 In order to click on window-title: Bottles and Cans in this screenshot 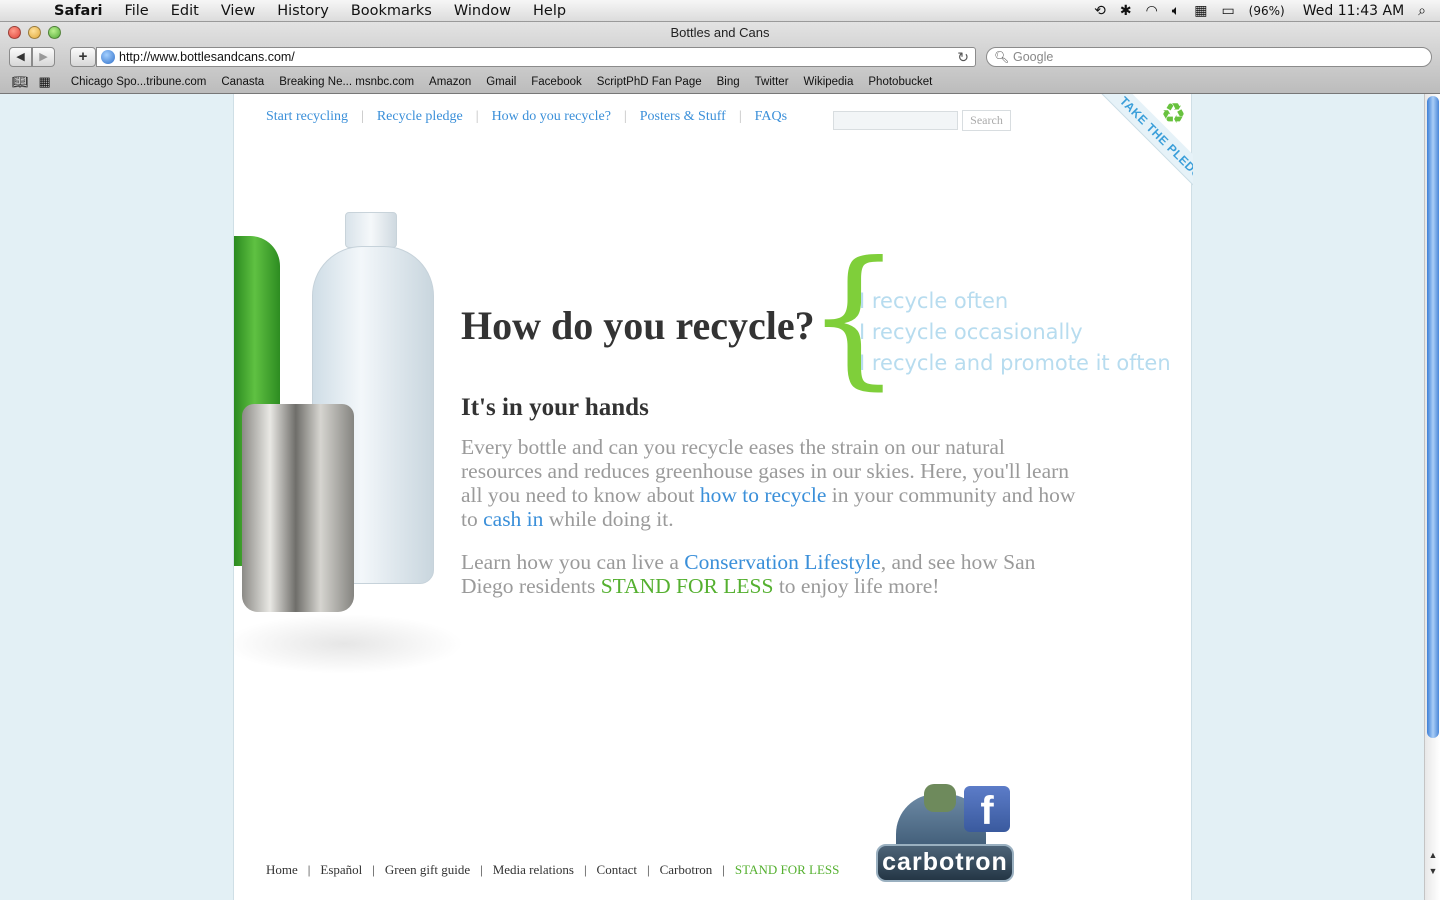, I will do `click(720, 32)`.